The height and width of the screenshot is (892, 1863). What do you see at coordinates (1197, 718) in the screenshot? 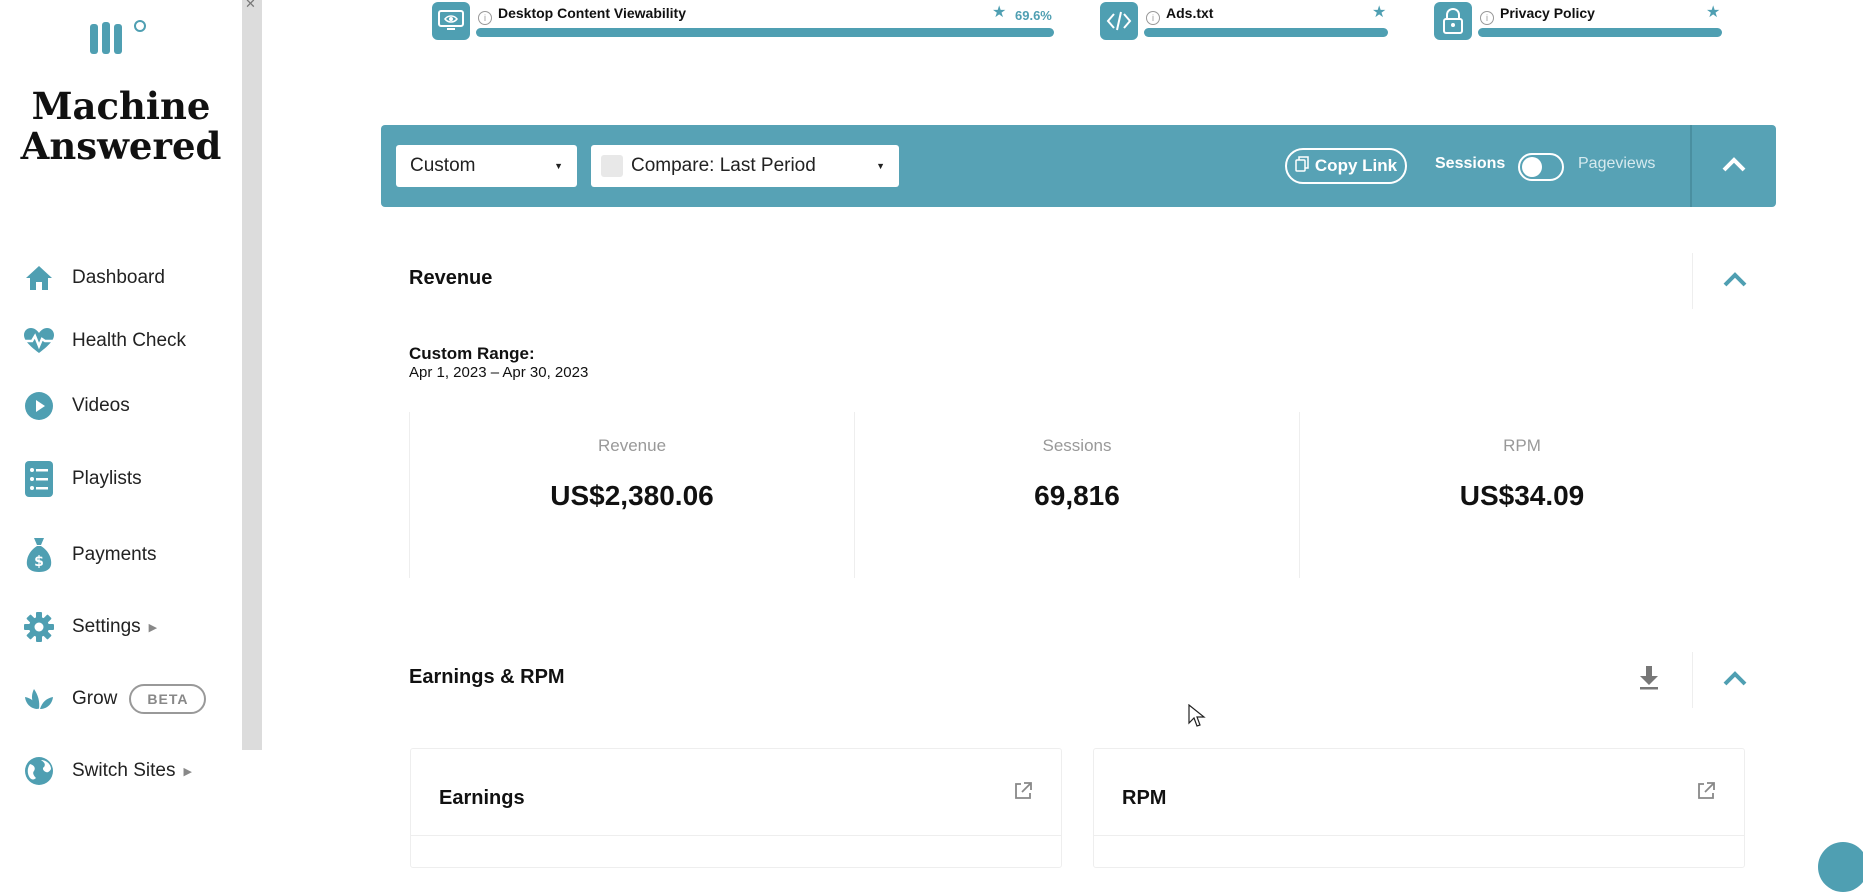
I see `mouse-cursor-icon` at bounding box center [1197, 718].